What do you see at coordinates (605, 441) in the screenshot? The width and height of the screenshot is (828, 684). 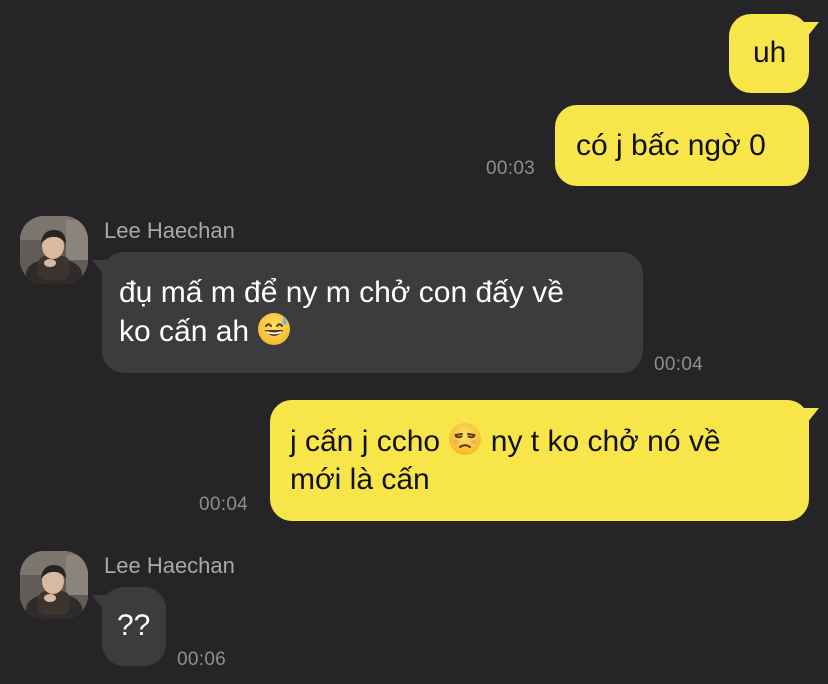 I see `message-text-fragment: ny t ko chở nó về` at bounding box center [605, 441].